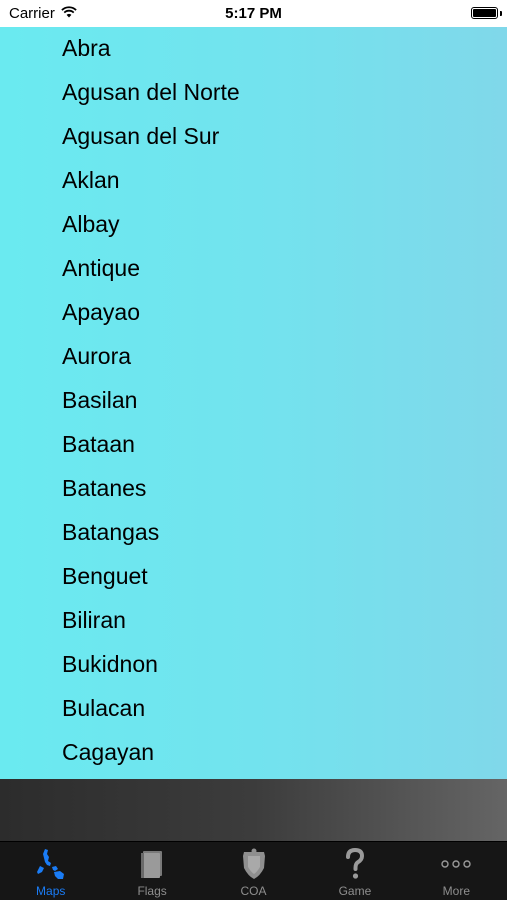  I want to click on province-list-item: Bulacan, so click(253, 709).